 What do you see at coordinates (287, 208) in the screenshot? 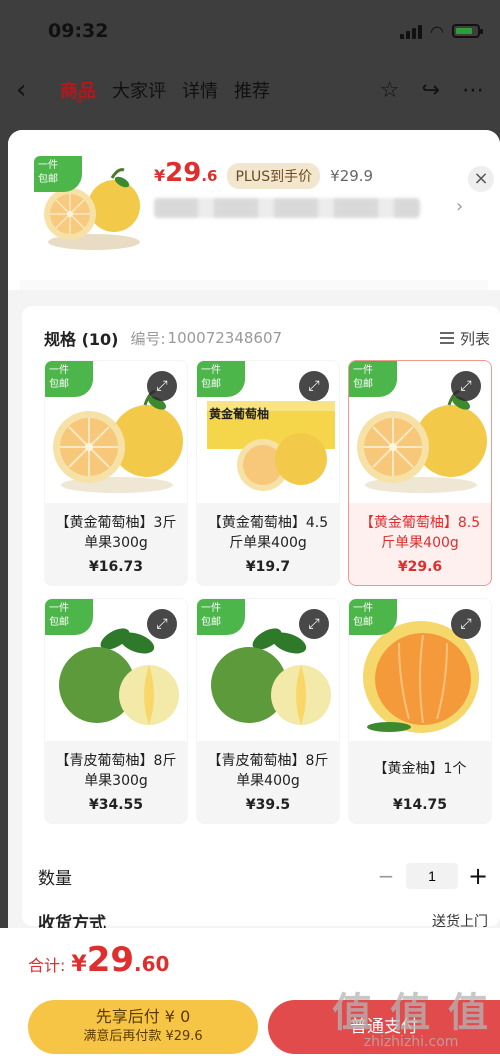
I see `blurred-address` at bounding box center [287, 208].